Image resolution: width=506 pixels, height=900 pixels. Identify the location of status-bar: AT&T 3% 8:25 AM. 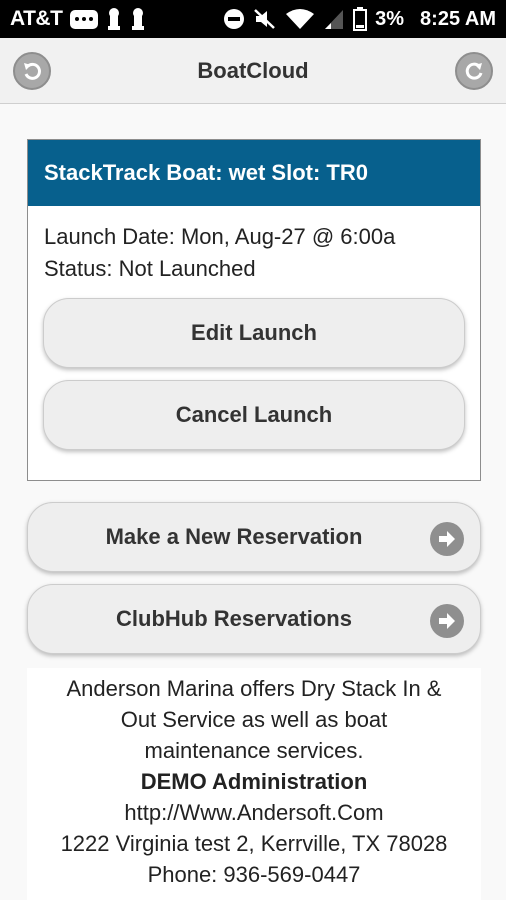
(253, 19).